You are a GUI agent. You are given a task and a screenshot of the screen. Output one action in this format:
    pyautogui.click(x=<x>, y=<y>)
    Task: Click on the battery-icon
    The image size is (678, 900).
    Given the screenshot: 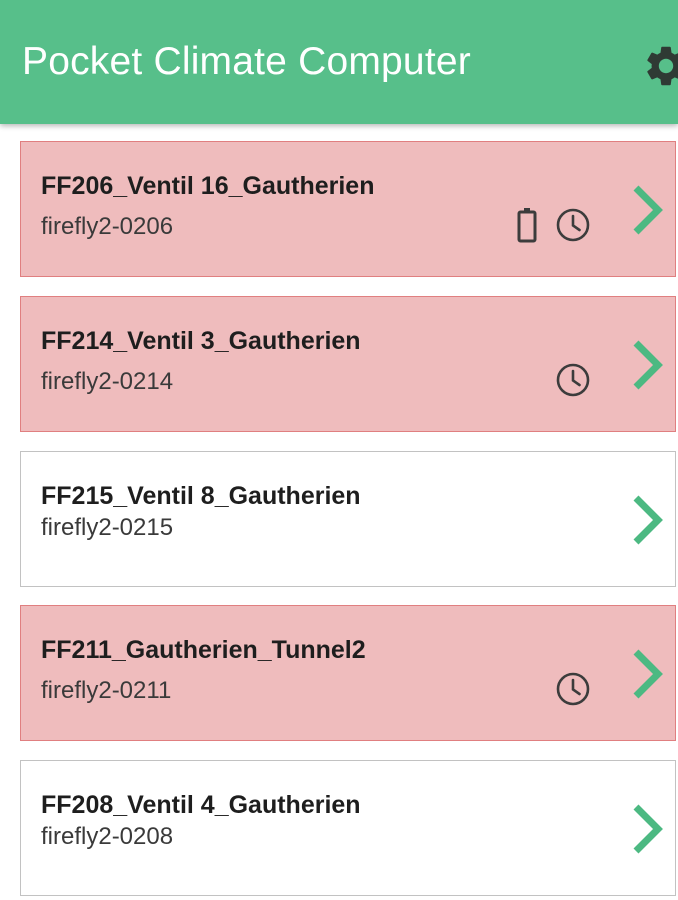 What is the action you would take?
    pyautogui.click(x=527, y=225)
    